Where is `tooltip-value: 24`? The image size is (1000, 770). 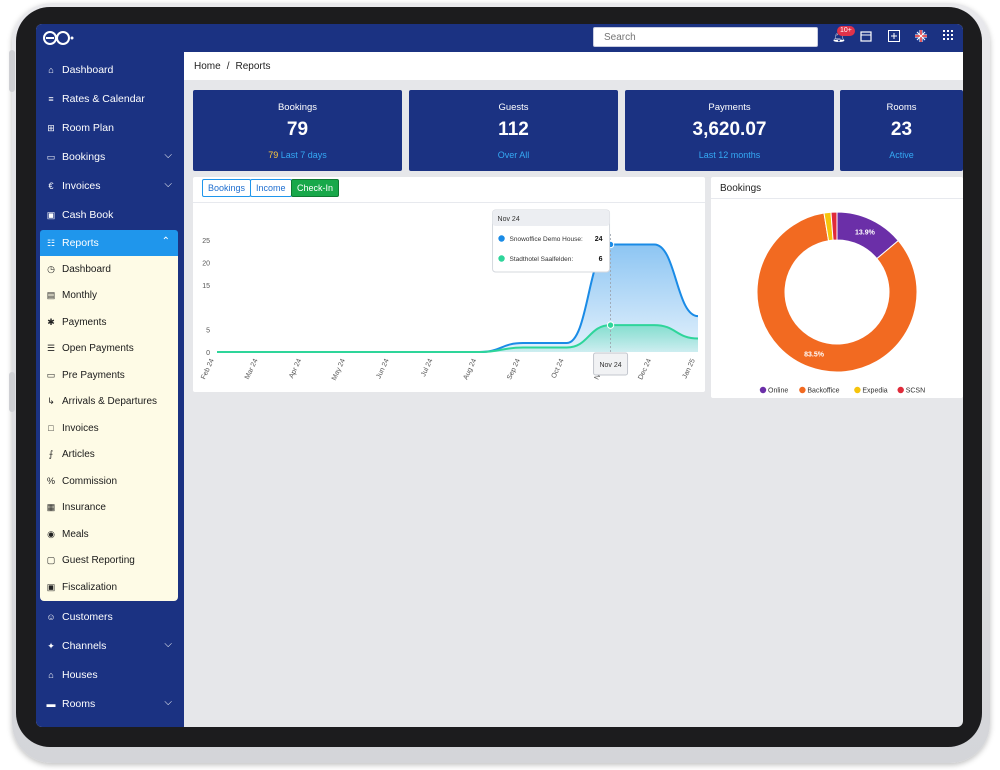 tooltip-value: 24 is located at coordinates (599, 239).